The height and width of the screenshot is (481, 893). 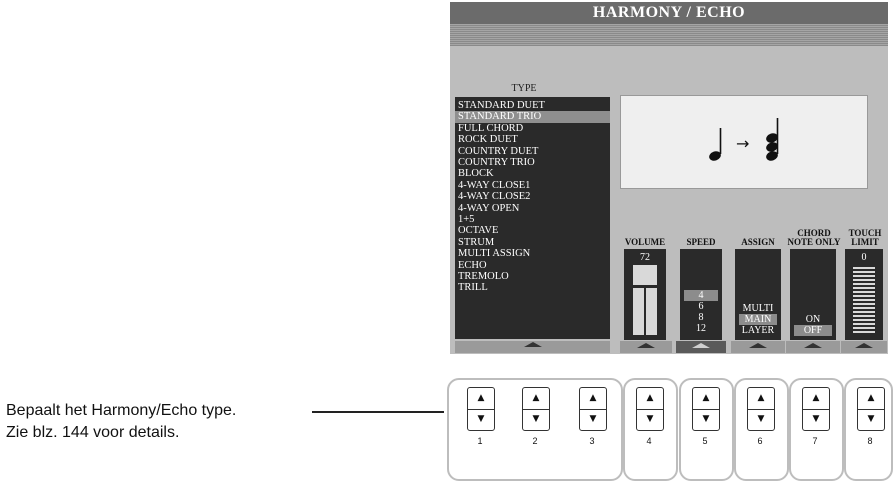 I want to click on volume-value: 72, so click(x=645, y=257).